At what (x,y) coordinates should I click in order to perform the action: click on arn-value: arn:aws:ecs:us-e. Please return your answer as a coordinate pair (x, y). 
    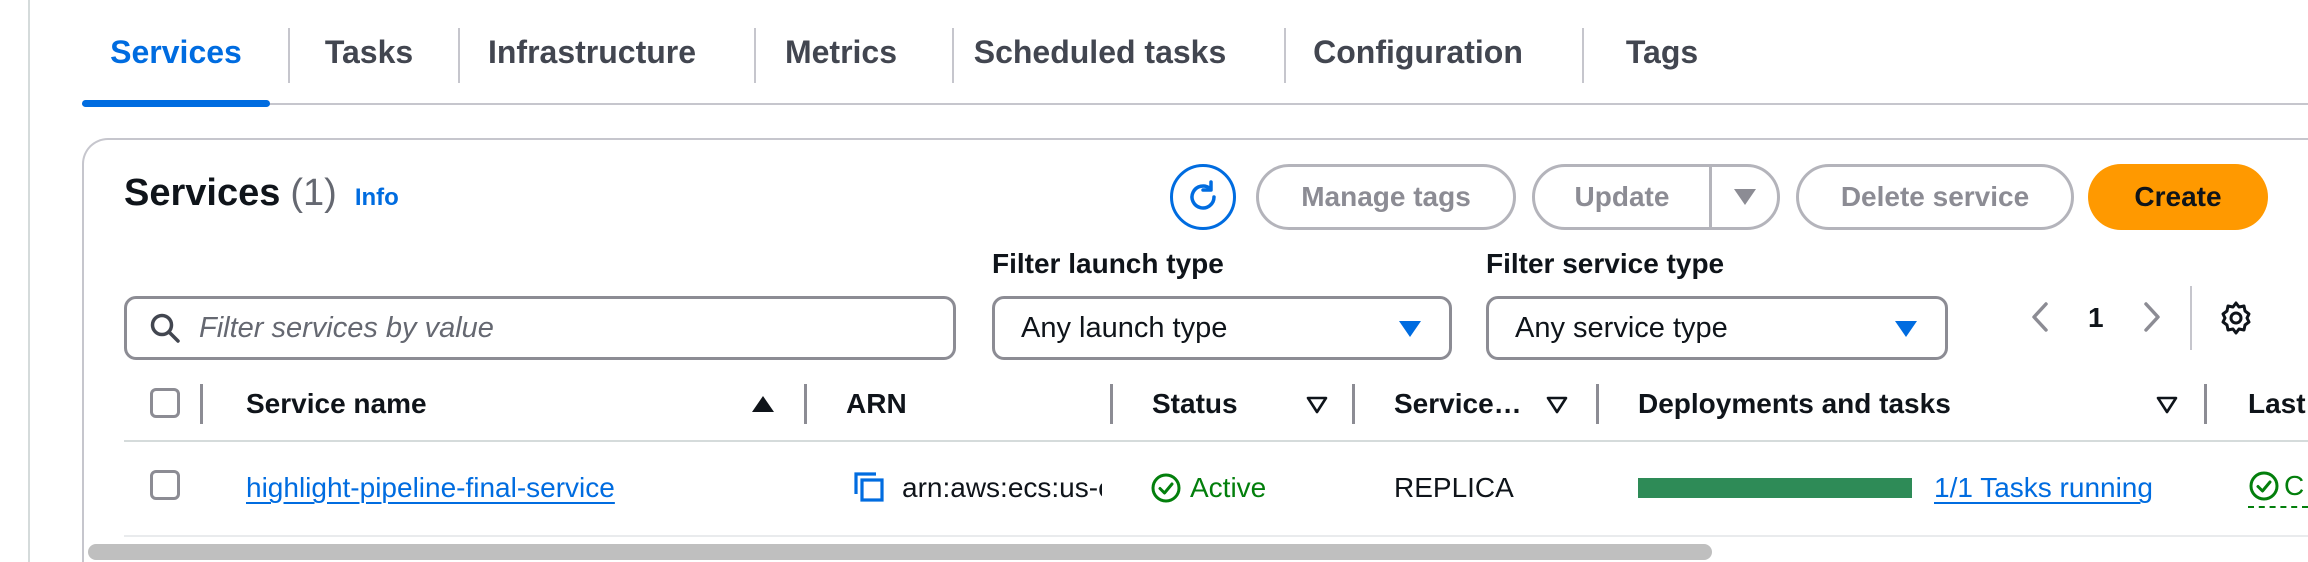
    Looking at the image, I should click on (1002, 487).